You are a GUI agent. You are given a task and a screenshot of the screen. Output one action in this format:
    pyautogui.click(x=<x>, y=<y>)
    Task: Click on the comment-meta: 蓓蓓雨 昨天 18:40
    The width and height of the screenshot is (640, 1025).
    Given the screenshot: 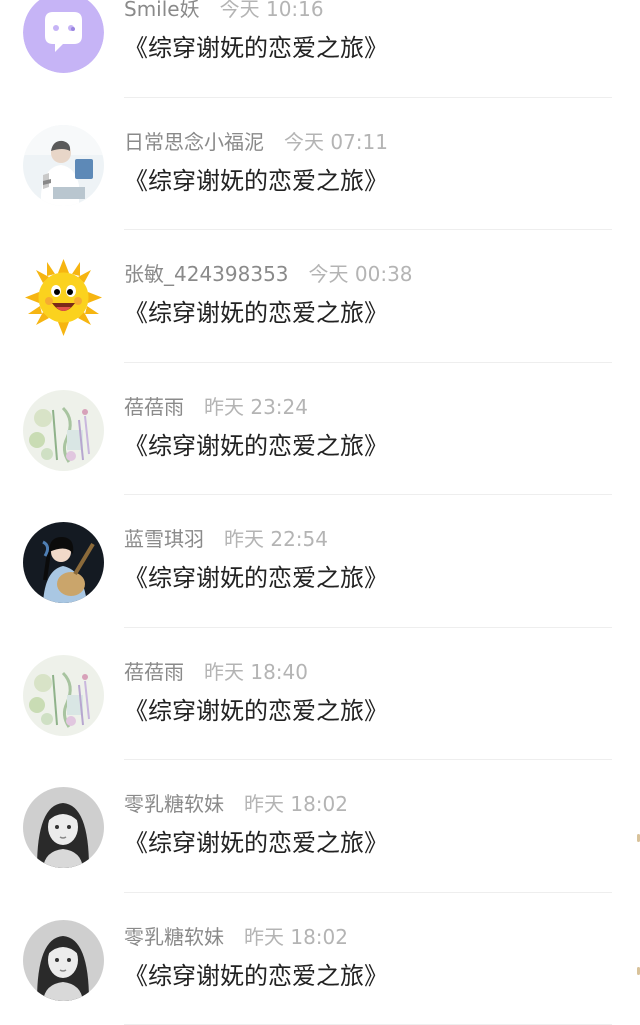 What is the action you would take?
    pyautogui.click(x=216, y=672)
    